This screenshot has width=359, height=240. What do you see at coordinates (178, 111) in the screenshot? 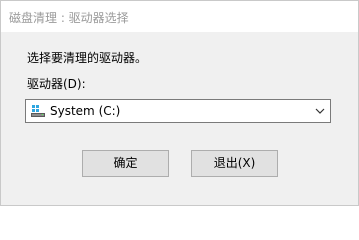
I see `drive-select: System (C:)` at bounding box center [178, 111].